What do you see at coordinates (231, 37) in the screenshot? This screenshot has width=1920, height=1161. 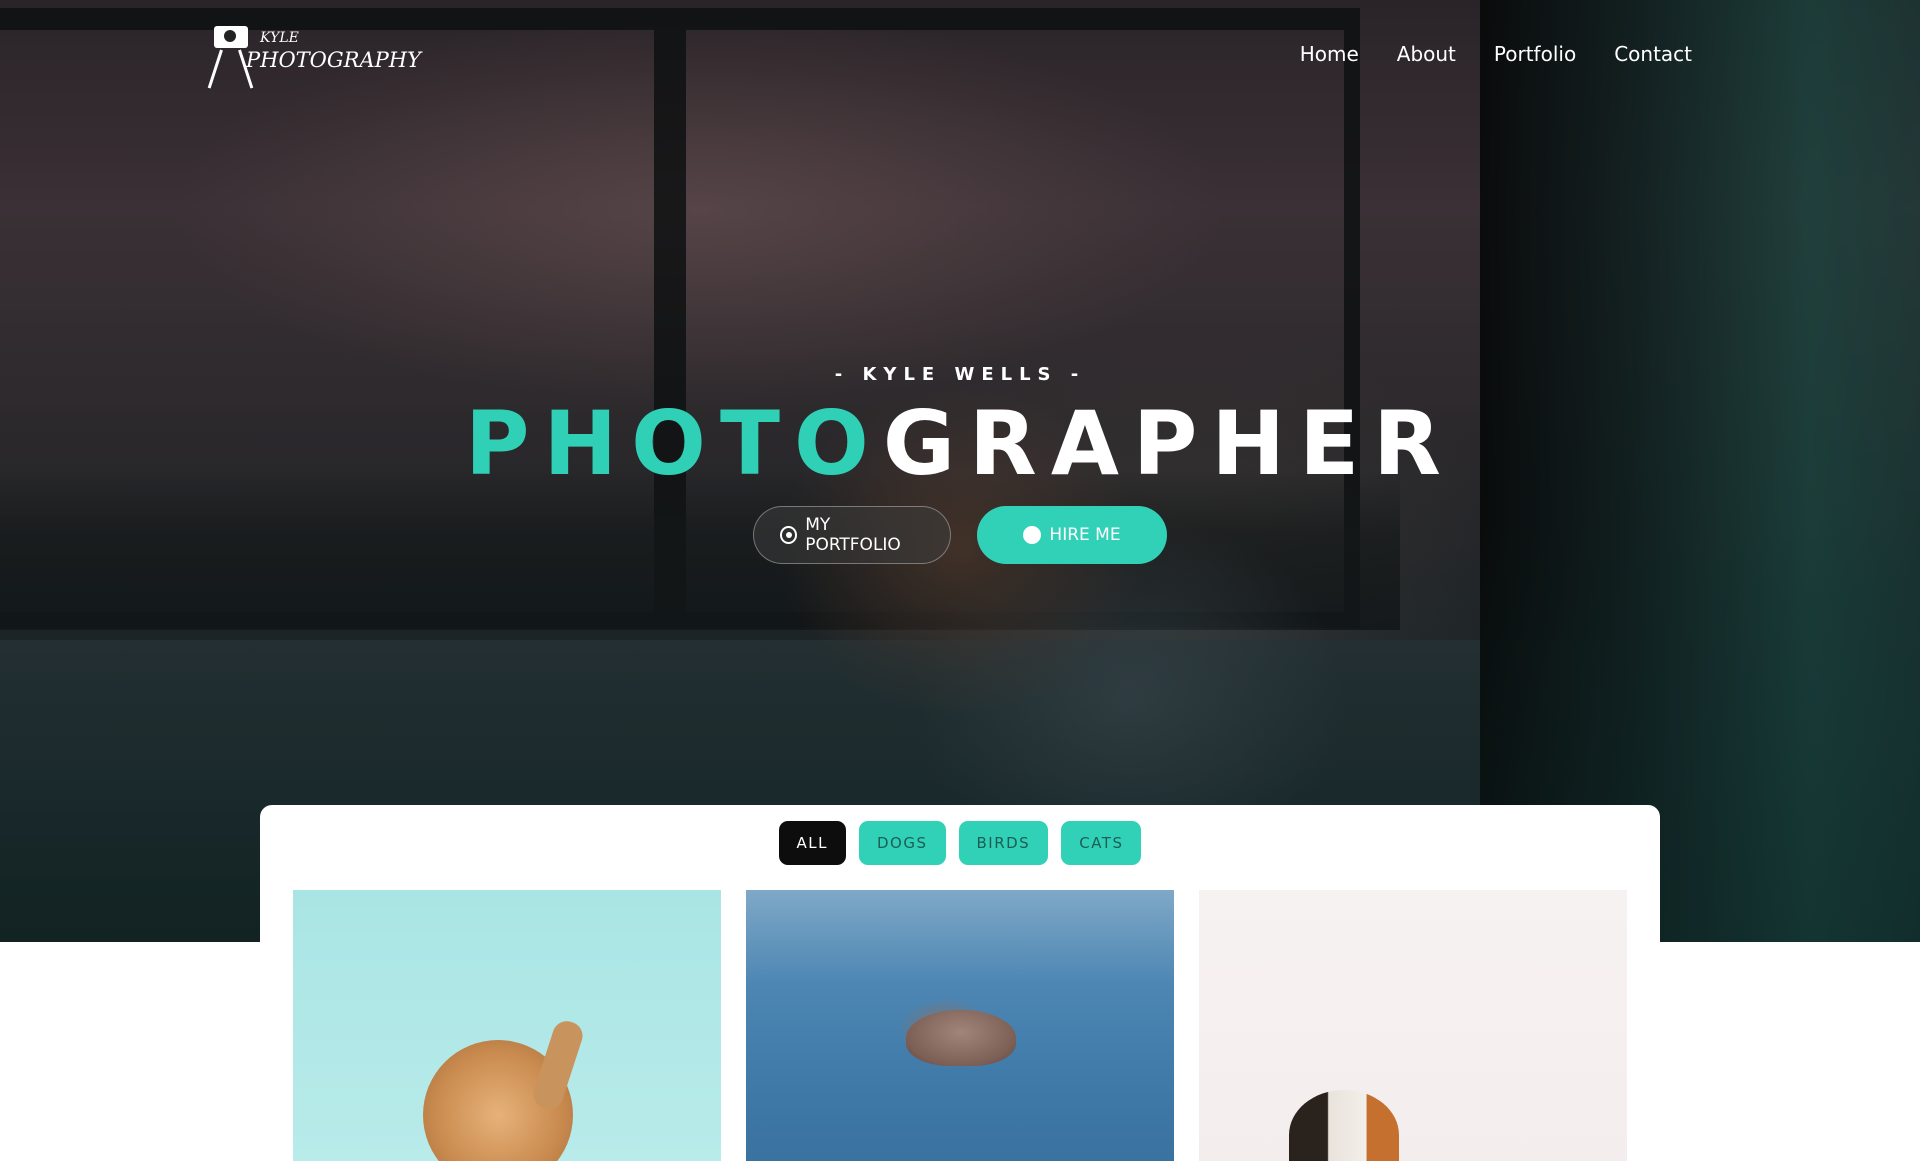 I see `camera-icon` at bounding box center [231, 37].